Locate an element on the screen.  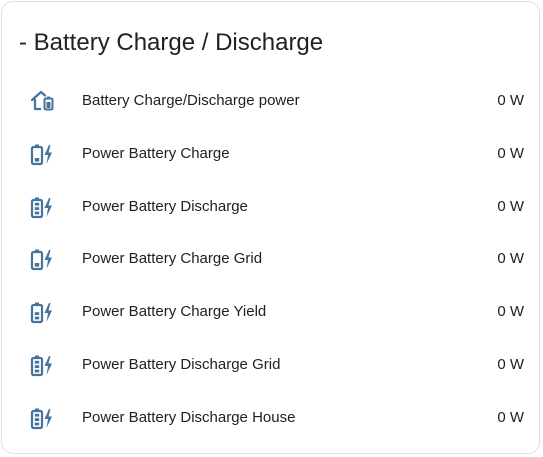
entity-label: Power Battery Discharge House is located at coordinates (189, 417).